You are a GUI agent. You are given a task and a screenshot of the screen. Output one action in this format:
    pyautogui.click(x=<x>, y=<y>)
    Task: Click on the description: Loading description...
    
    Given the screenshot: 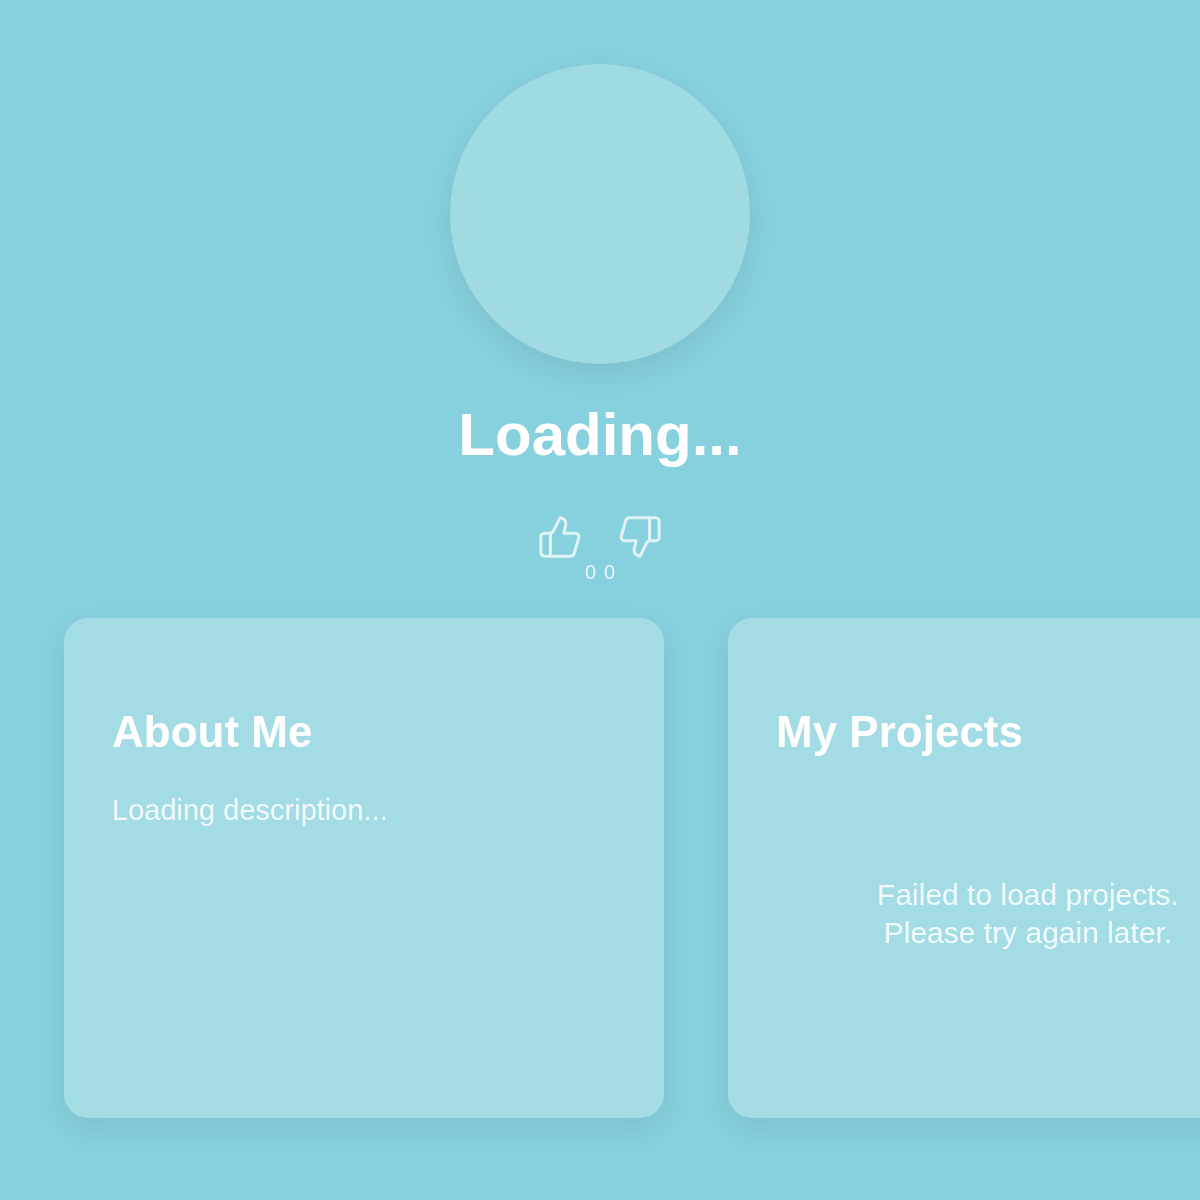 What is the action you would take?
    pyautogui.click(x=250, y=810)
    